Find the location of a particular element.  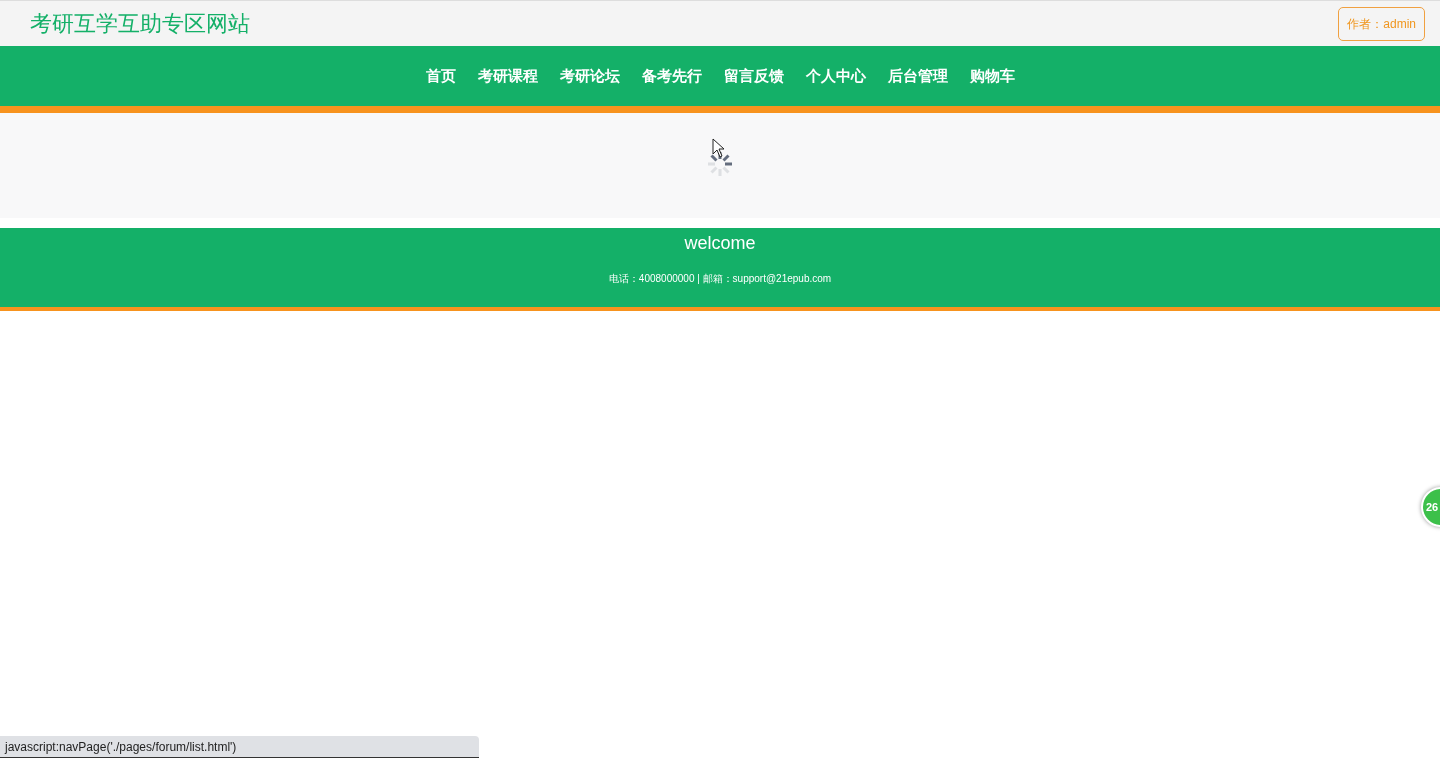

nav-link: 首页 is located at coordinates (440, 76).